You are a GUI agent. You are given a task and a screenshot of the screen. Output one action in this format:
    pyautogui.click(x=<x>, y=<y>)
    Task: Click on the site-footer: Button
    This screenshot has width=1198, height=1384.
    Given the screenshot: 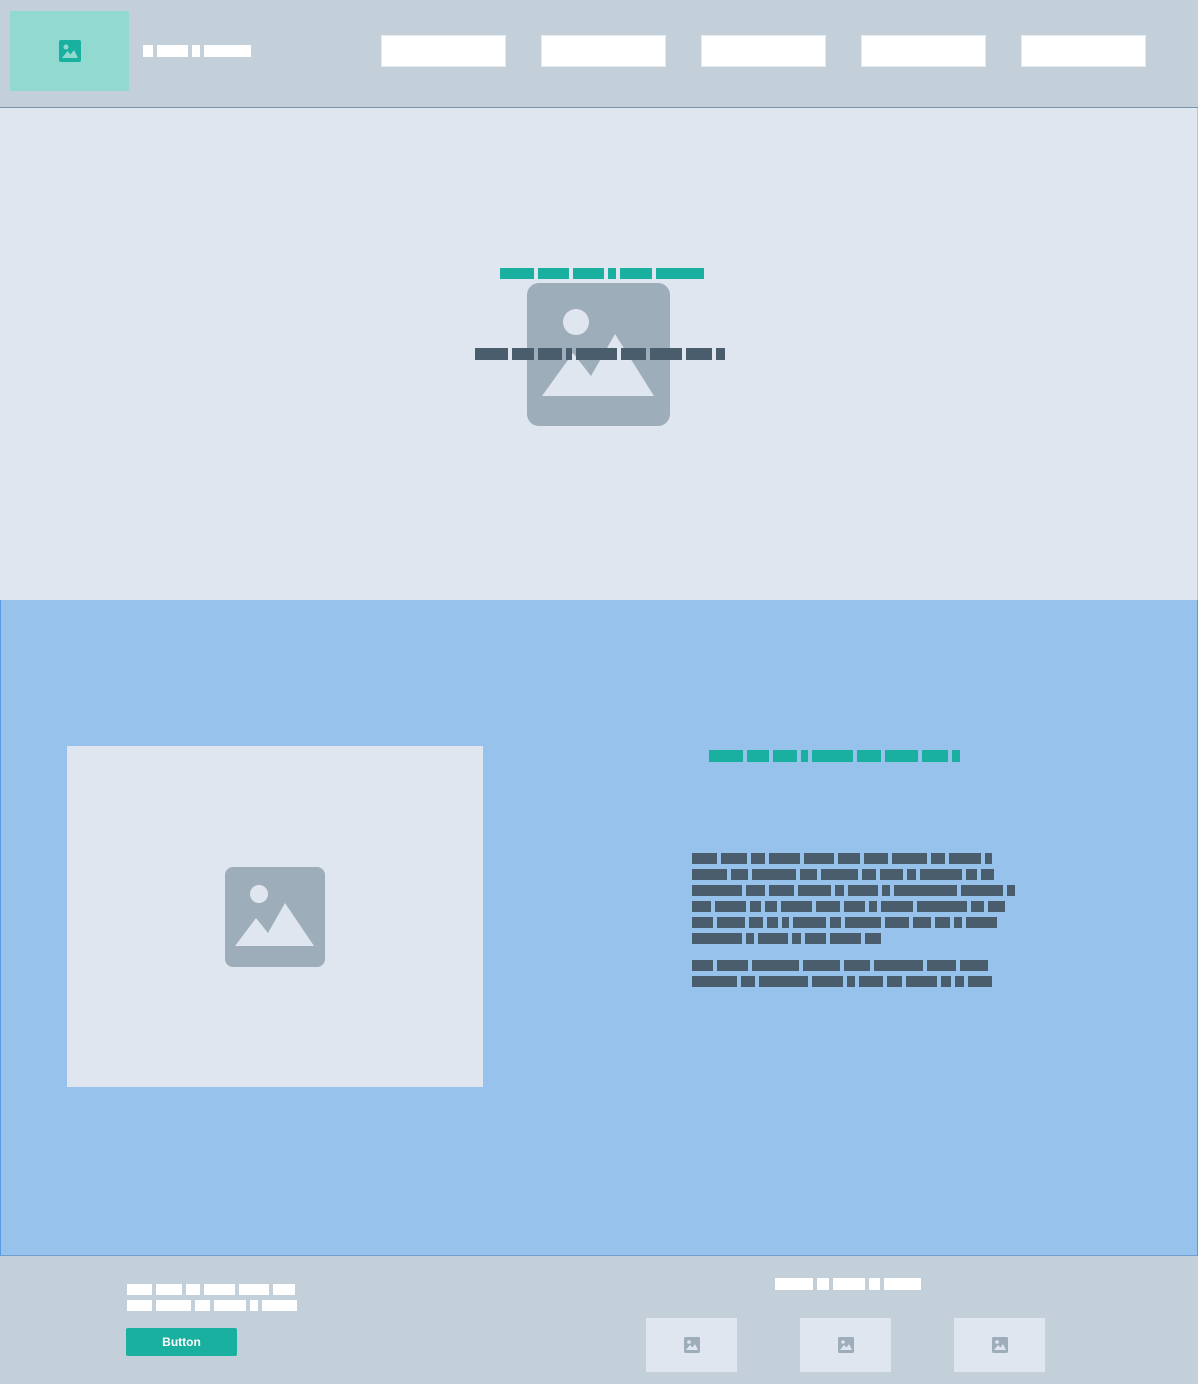 What is the action you would take?
    pyautogui.click(x=599, y=1320)
    